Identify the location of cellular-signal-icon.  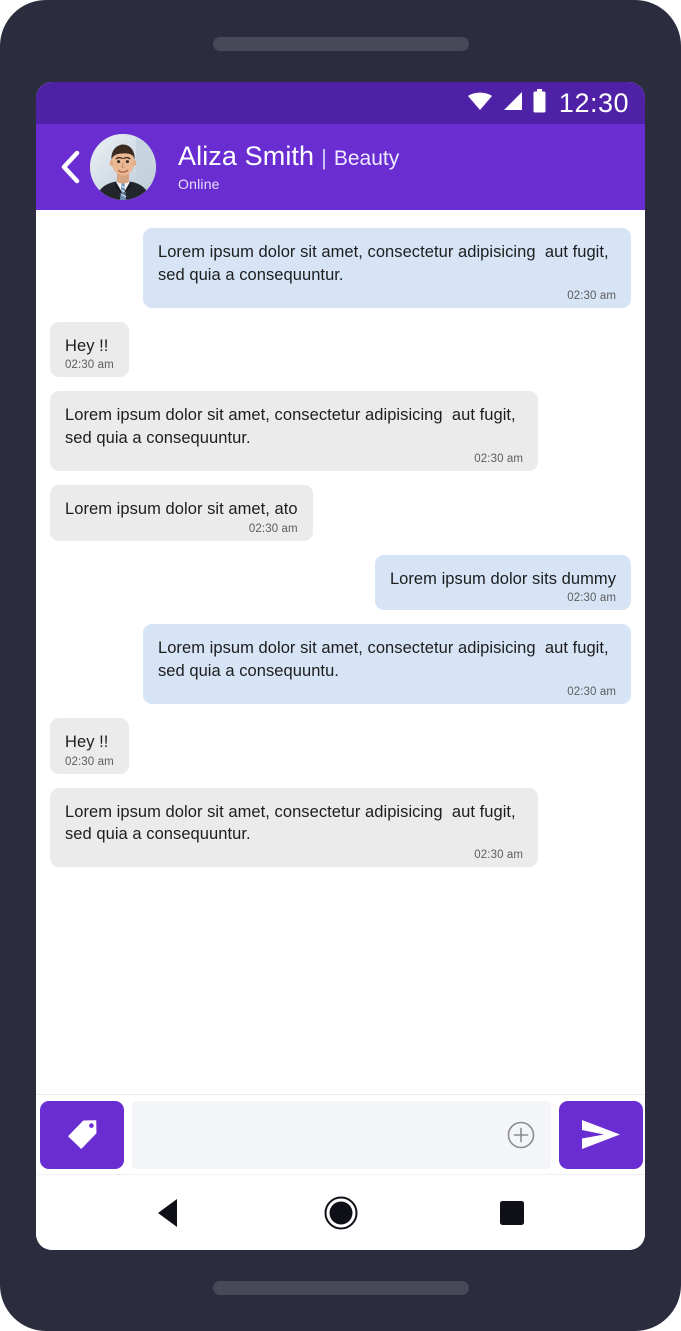
(512, 103).